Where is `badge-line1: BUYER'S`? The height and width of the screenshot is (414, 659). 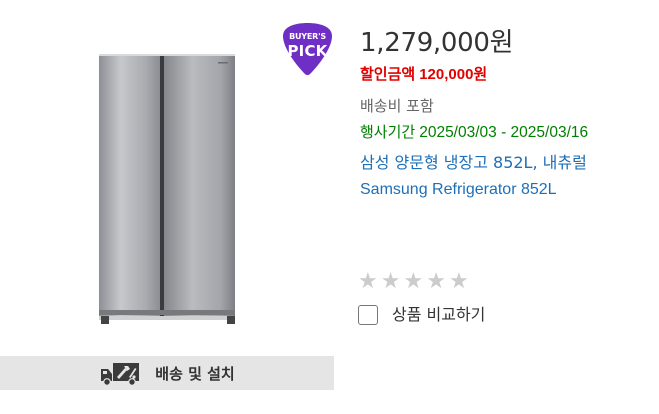
badge-line1: BUYER'S is located at coordinates (307, 36).